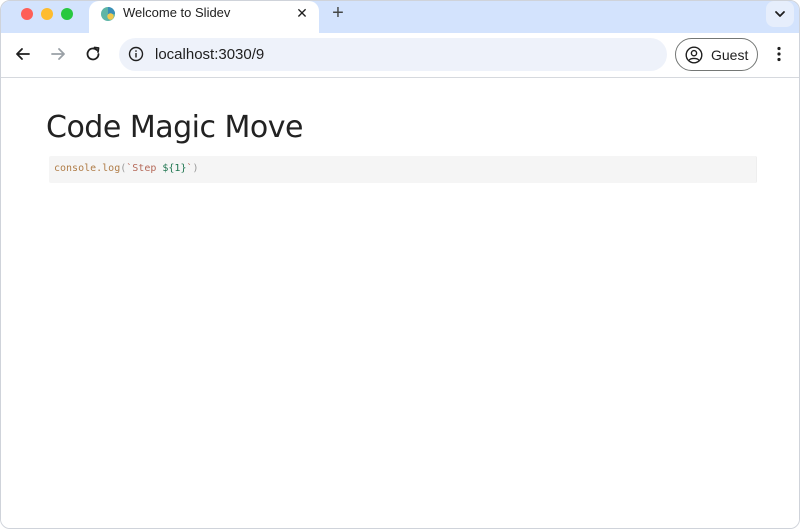 This screenshot has height=529, width=800. What do you see at coordinates (58, 54) in the screenshot?
I see `forward-arrow-icon` at bounding box center [58, 54].